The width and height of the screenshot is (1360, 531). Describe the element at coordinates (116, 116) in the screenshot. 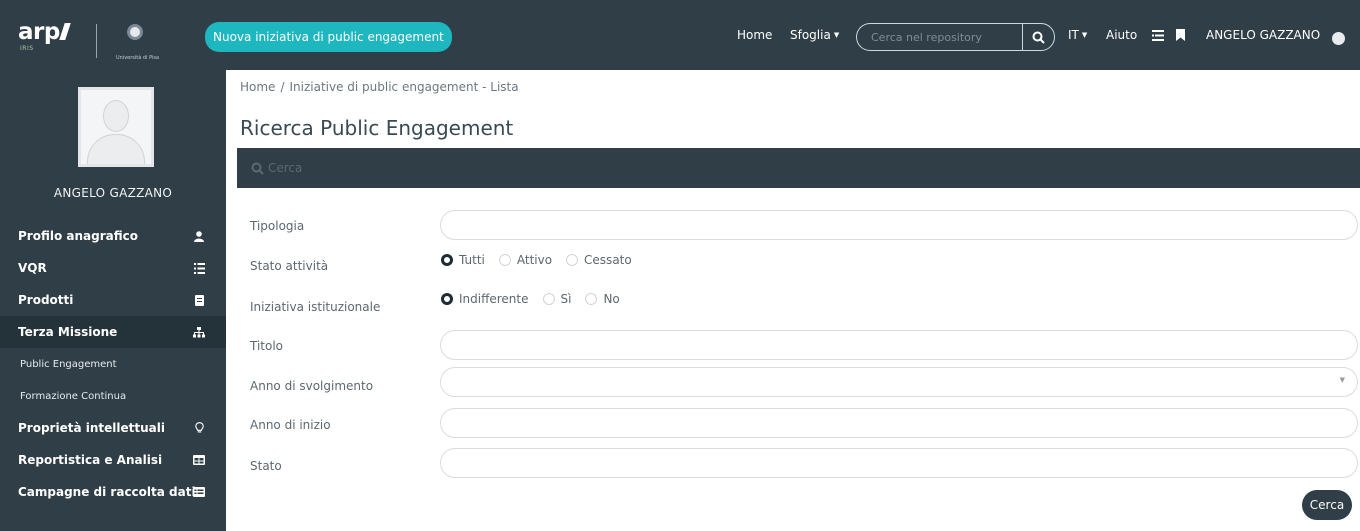

I see `avatar-head` at that location.